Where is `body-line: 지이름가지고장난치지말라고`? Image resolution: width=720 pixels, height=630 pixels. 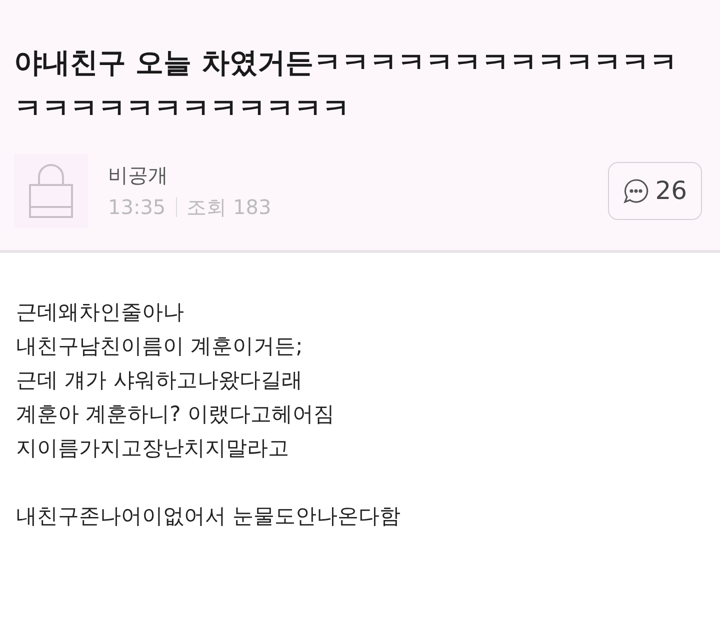 body-line: 지이름가지고장난치지말라고 is located at coordinates (153, 448).